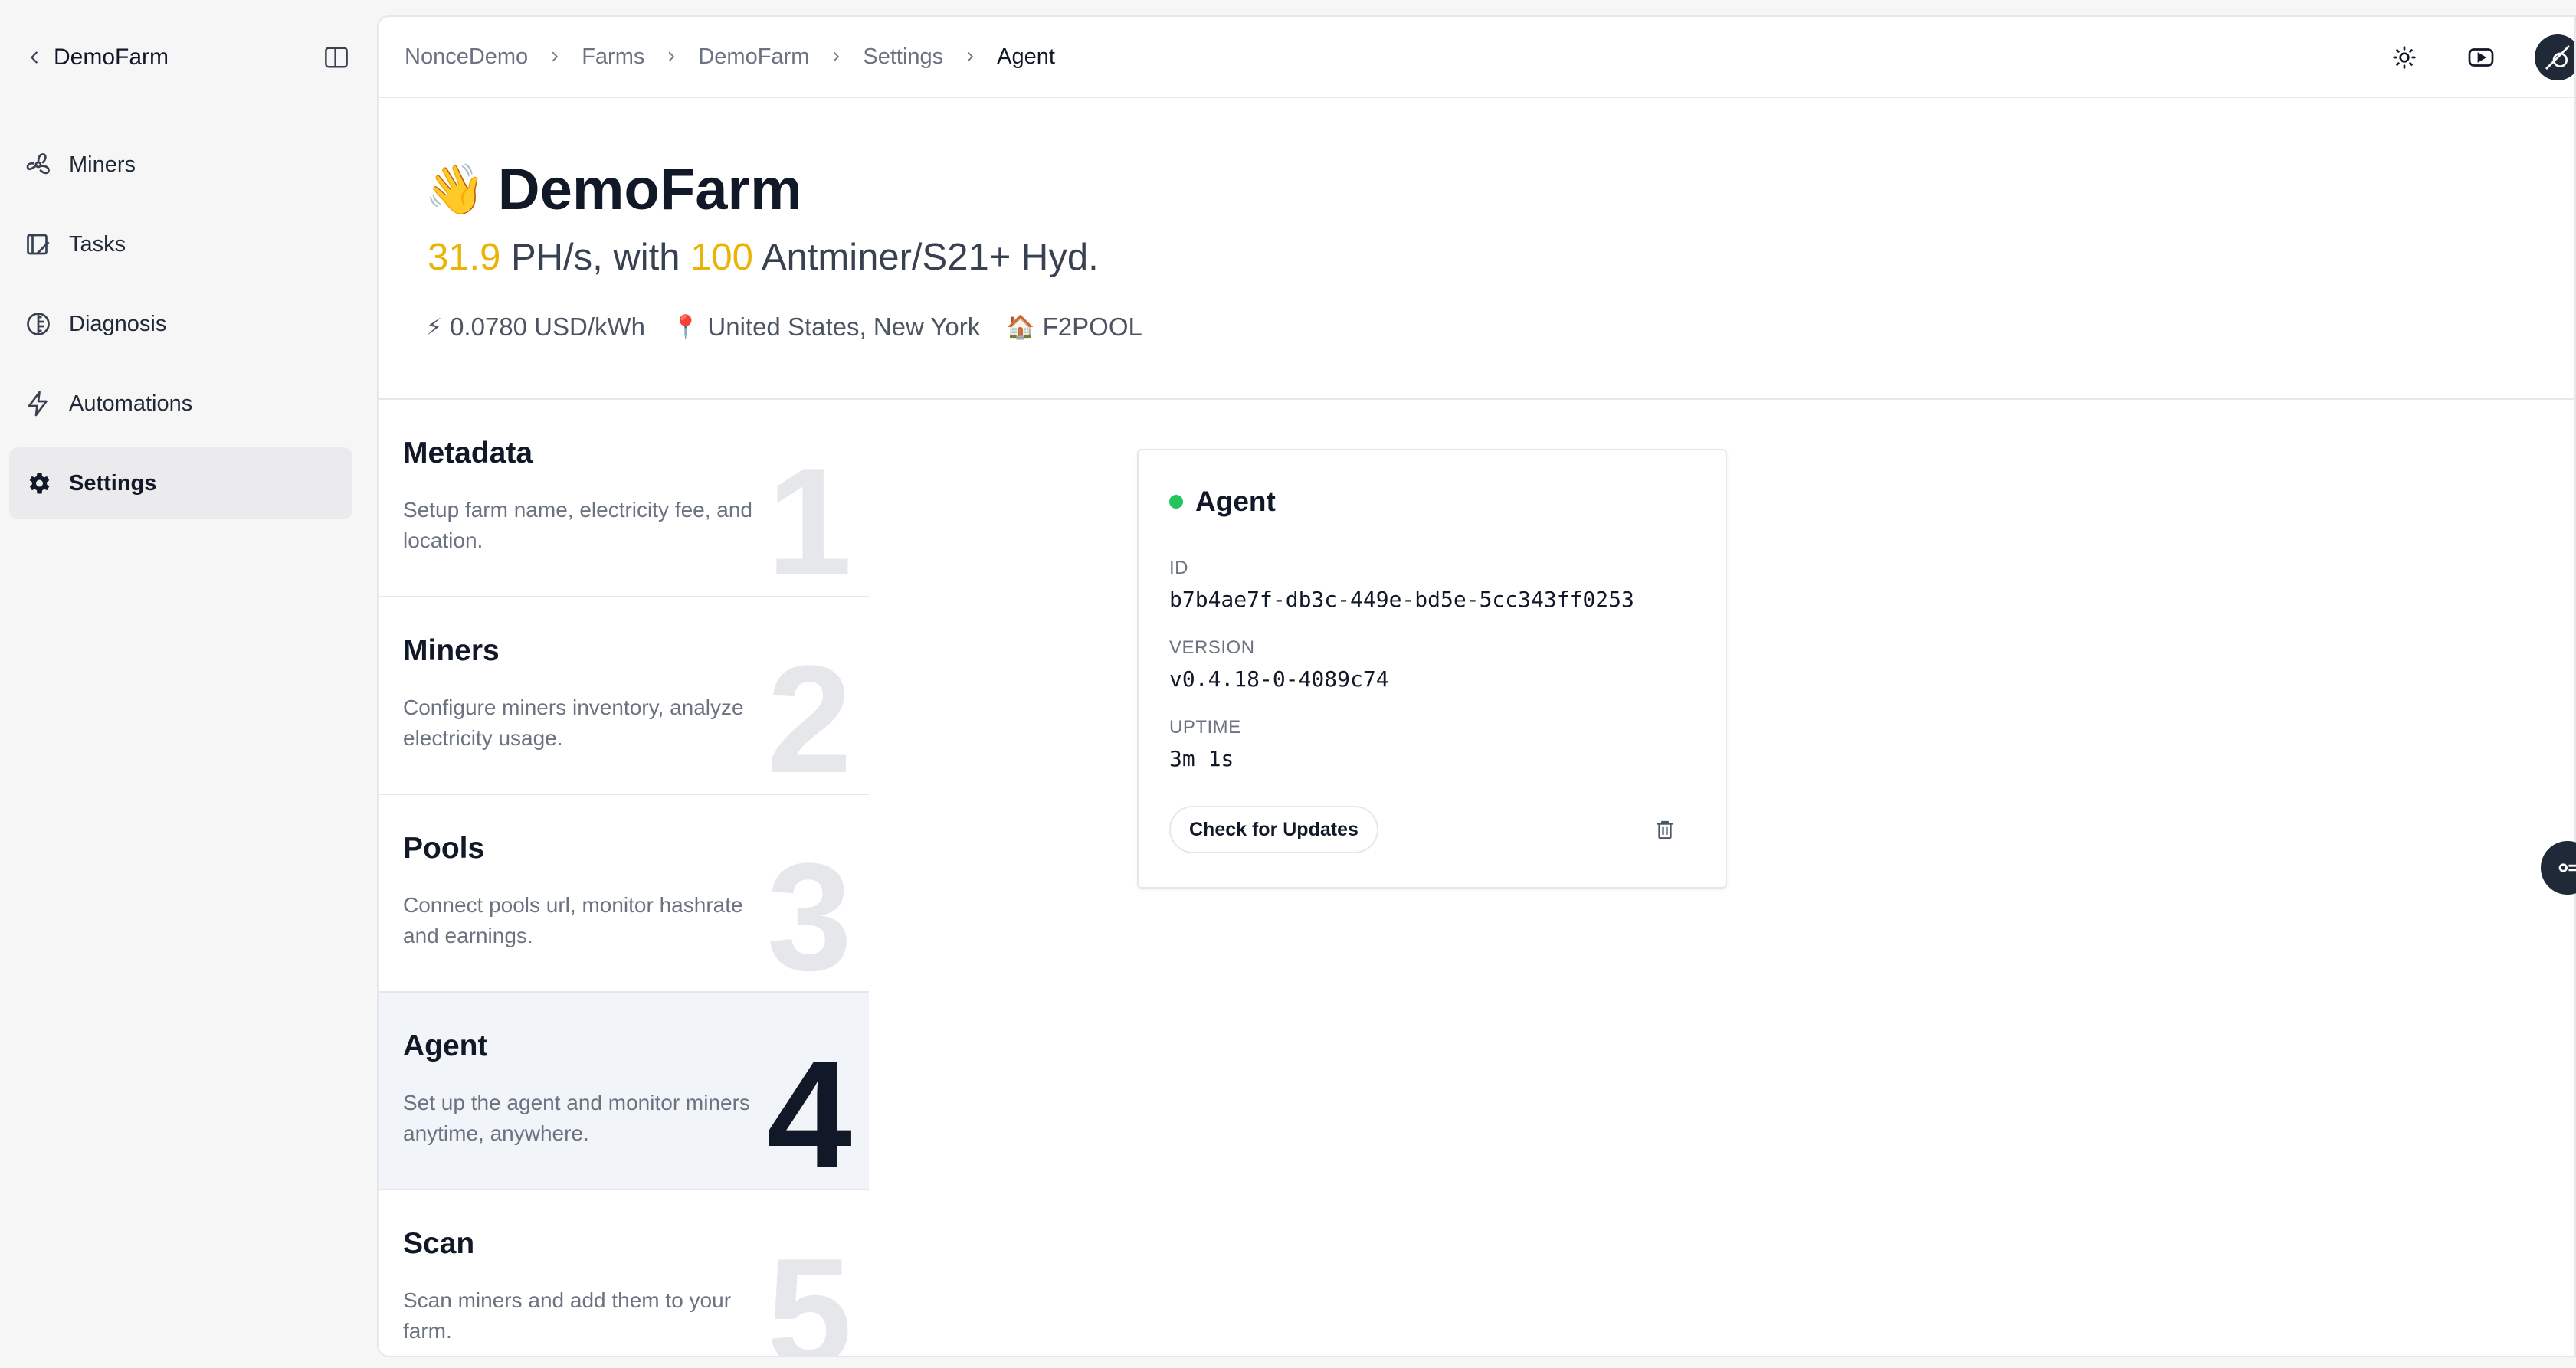 The image size is (2576, 1368). I want to click on farm-pool: 🏠 F2POOL, so click(1074, 327).